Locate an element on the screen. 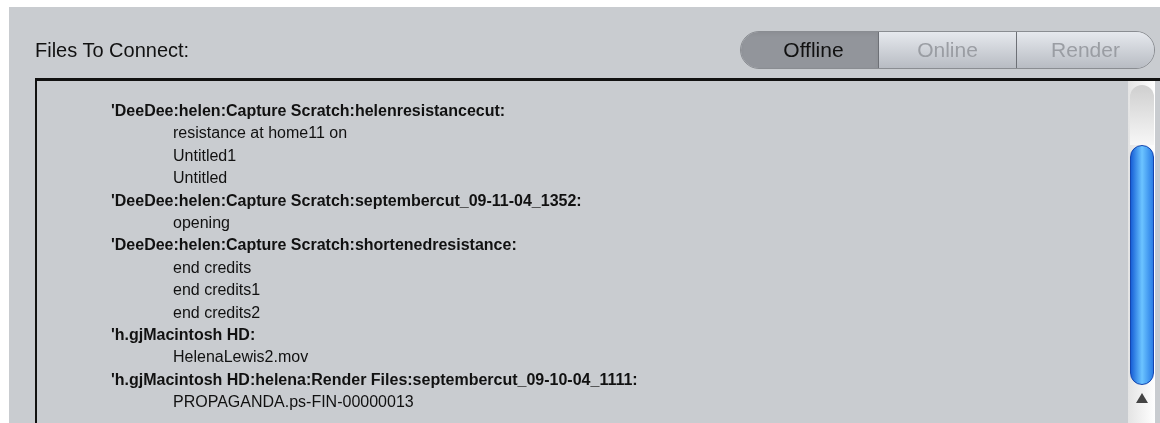 Image resolution: width=1160 pixels, height=423 pixels. file-name: end credits2 is located at coordinates (582, 312).